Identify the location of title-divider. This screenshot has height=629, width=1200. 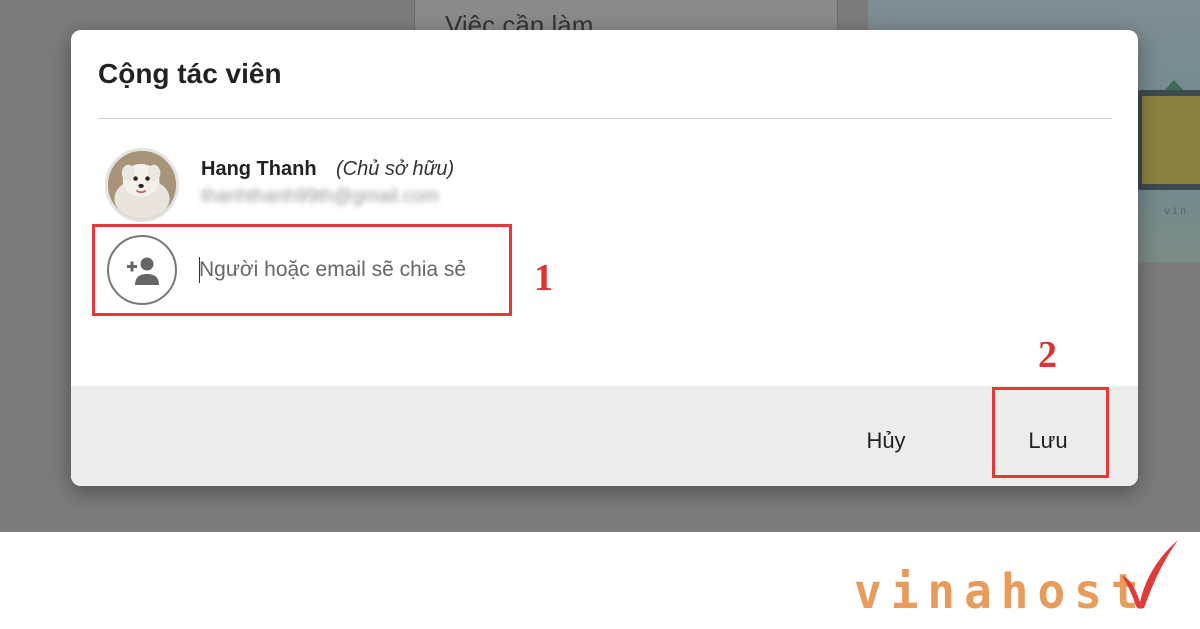
(605, 118).